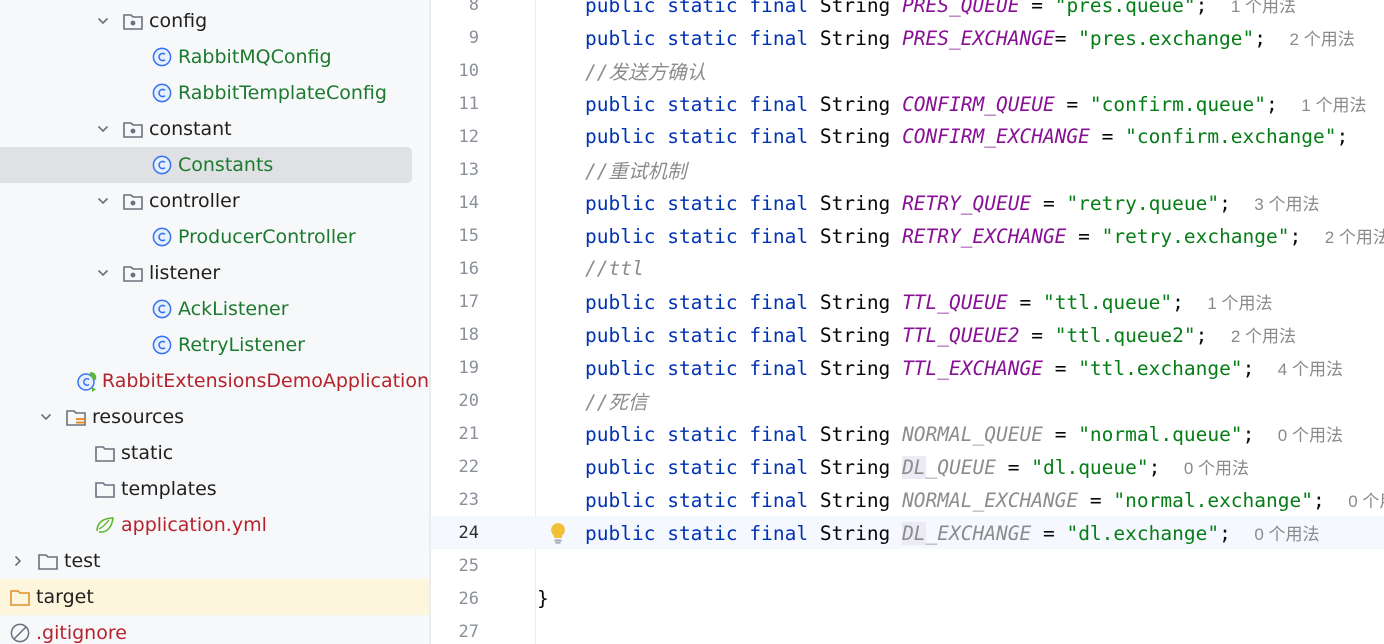  What do you see at coordinates (616, 400) in the screenshot?
I see `code-text: //死信` at bounding box center [616, 400].